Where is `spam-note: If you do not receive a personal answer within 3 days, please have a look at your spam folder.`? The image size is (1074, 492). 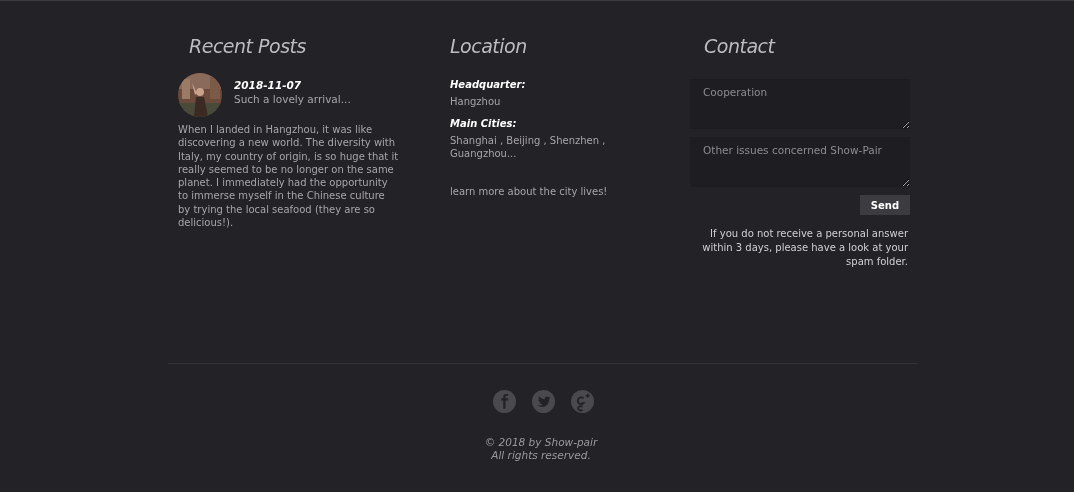
spam-note: If you do not receive a personal answer within 3 days, please have a look at your spam folder. is located at coordinates (804, 248).